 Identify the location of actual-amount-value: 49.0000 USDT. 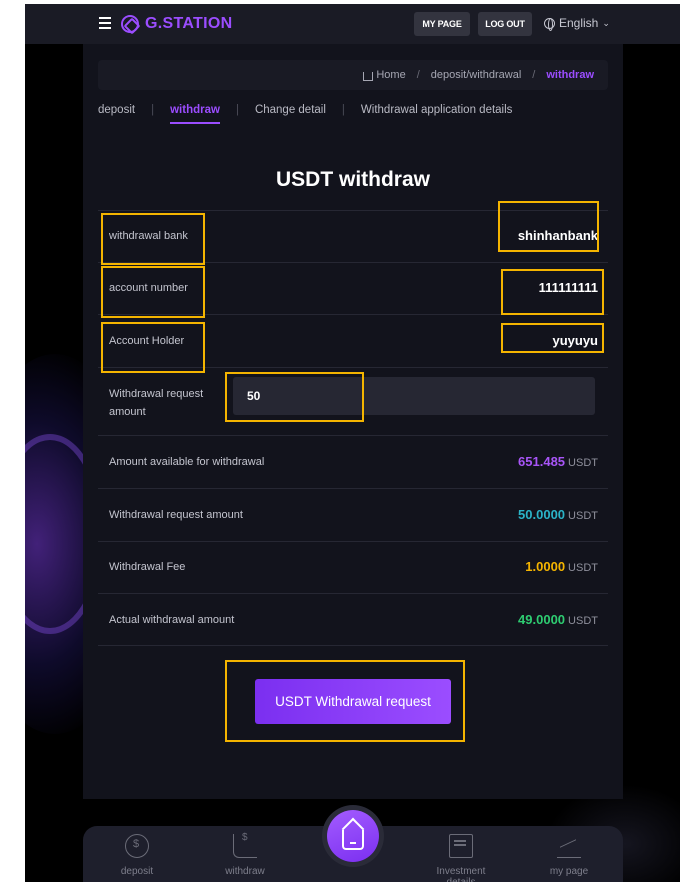
(558, 619).